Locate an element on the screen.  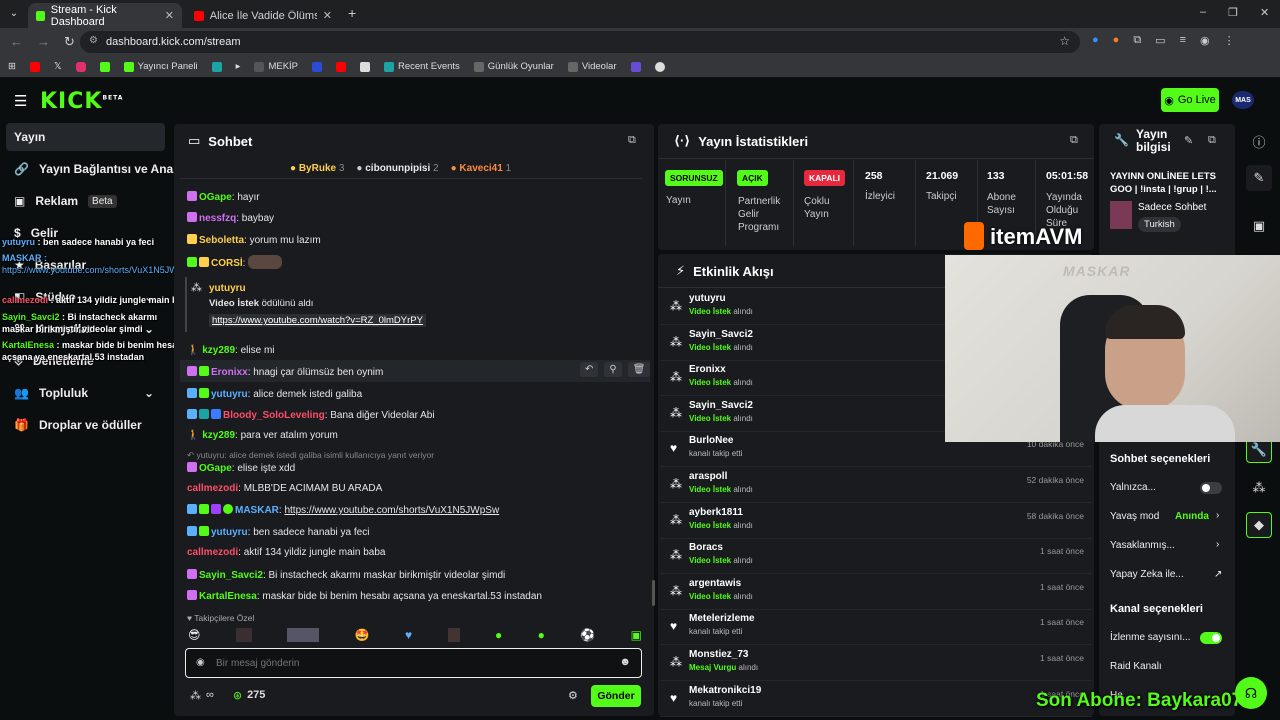
bookmark-star-icon: ☆ is located at coordinates (1064, 41).